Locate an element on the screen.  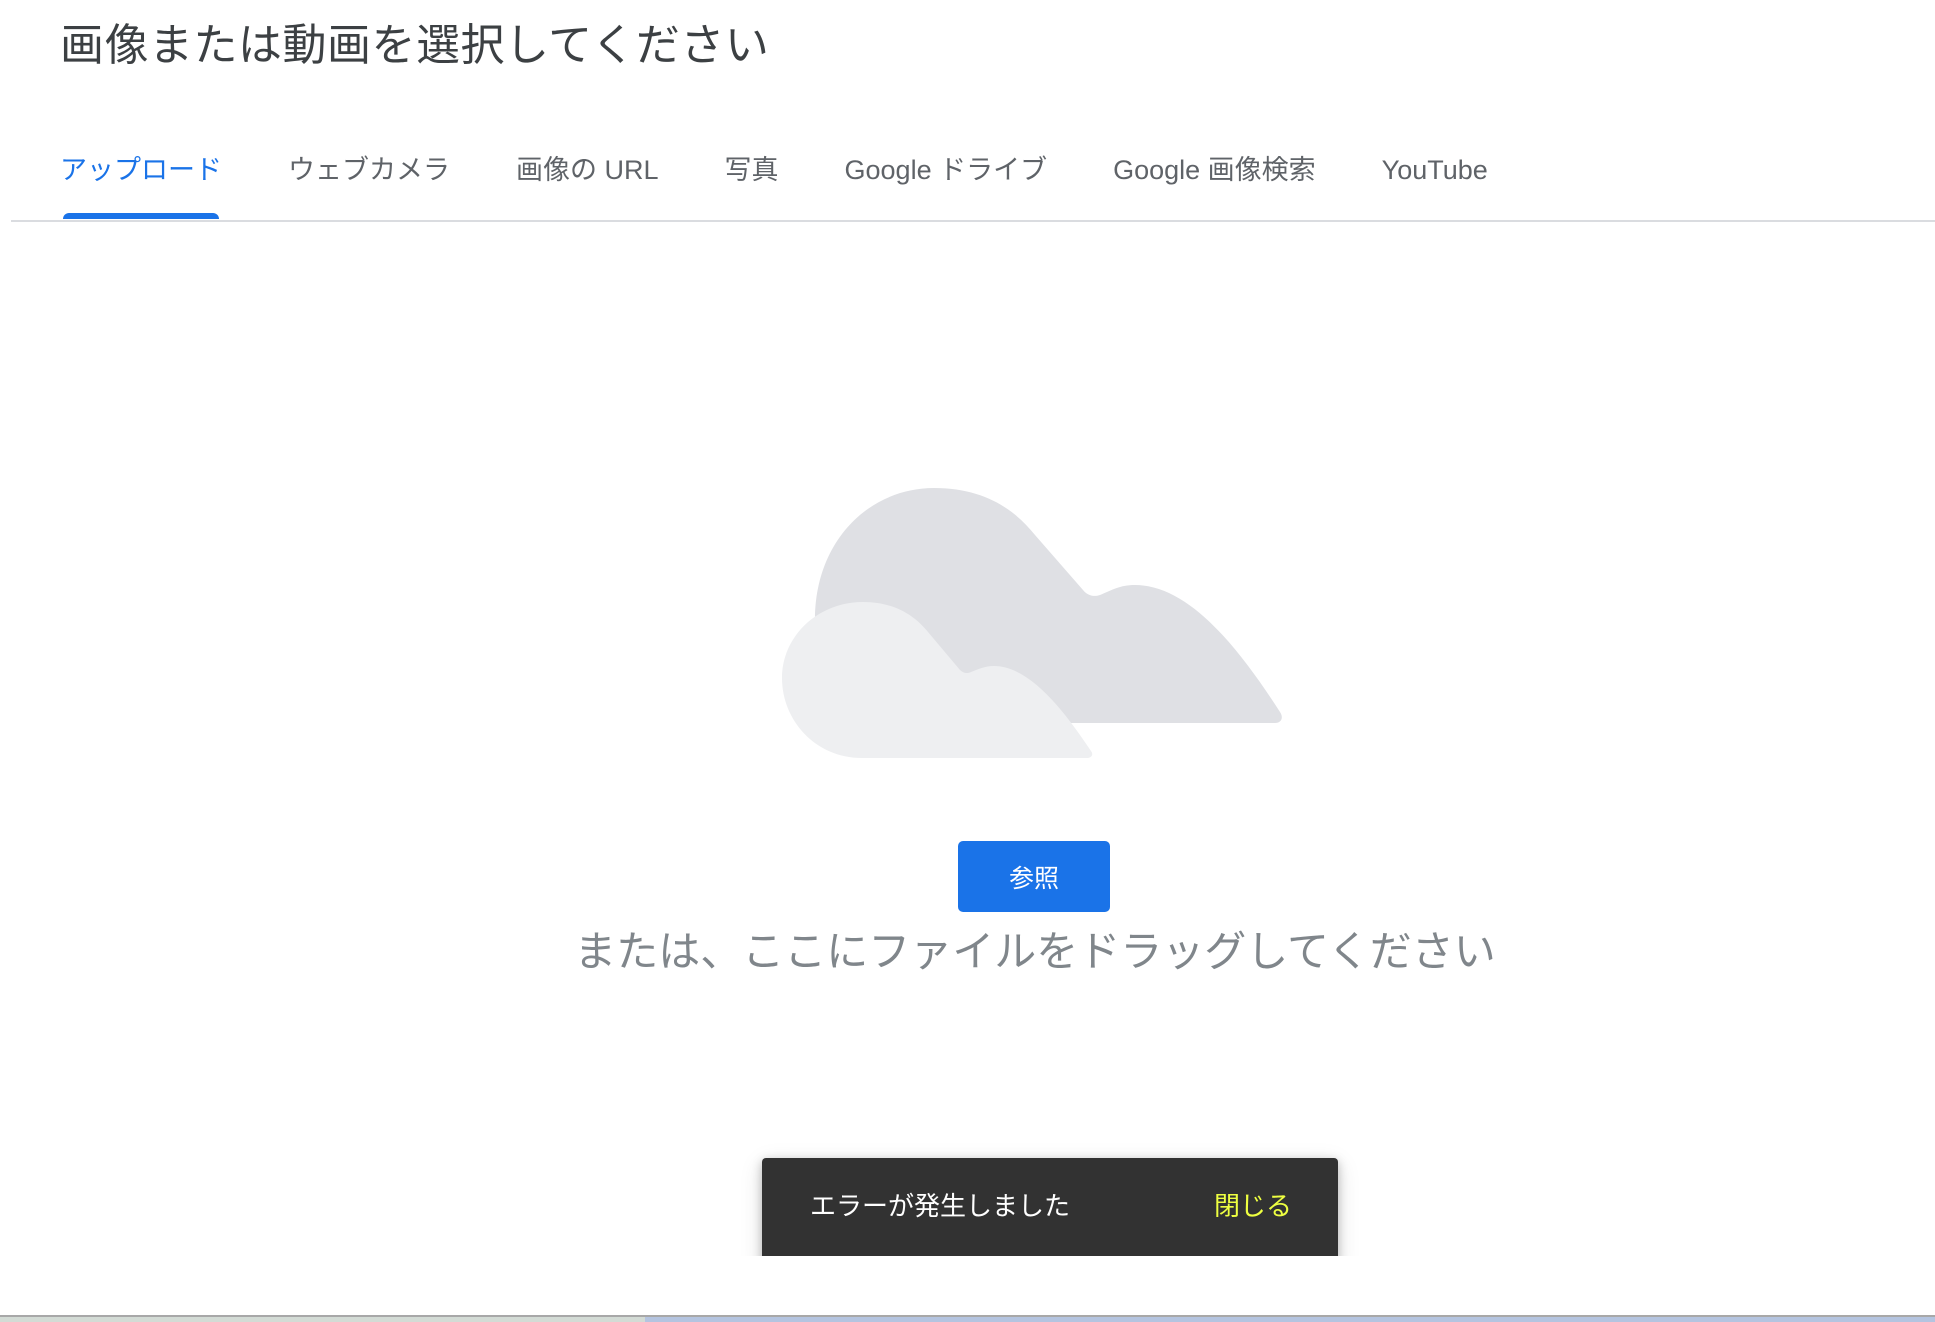
tab-upload: アップロード is located at coordinates (141, 180).